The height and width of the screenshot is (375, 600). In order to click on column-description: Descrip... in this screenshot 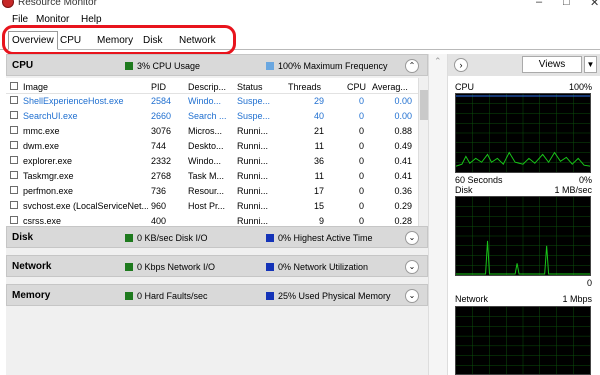, I will do `click(207, 87)`.